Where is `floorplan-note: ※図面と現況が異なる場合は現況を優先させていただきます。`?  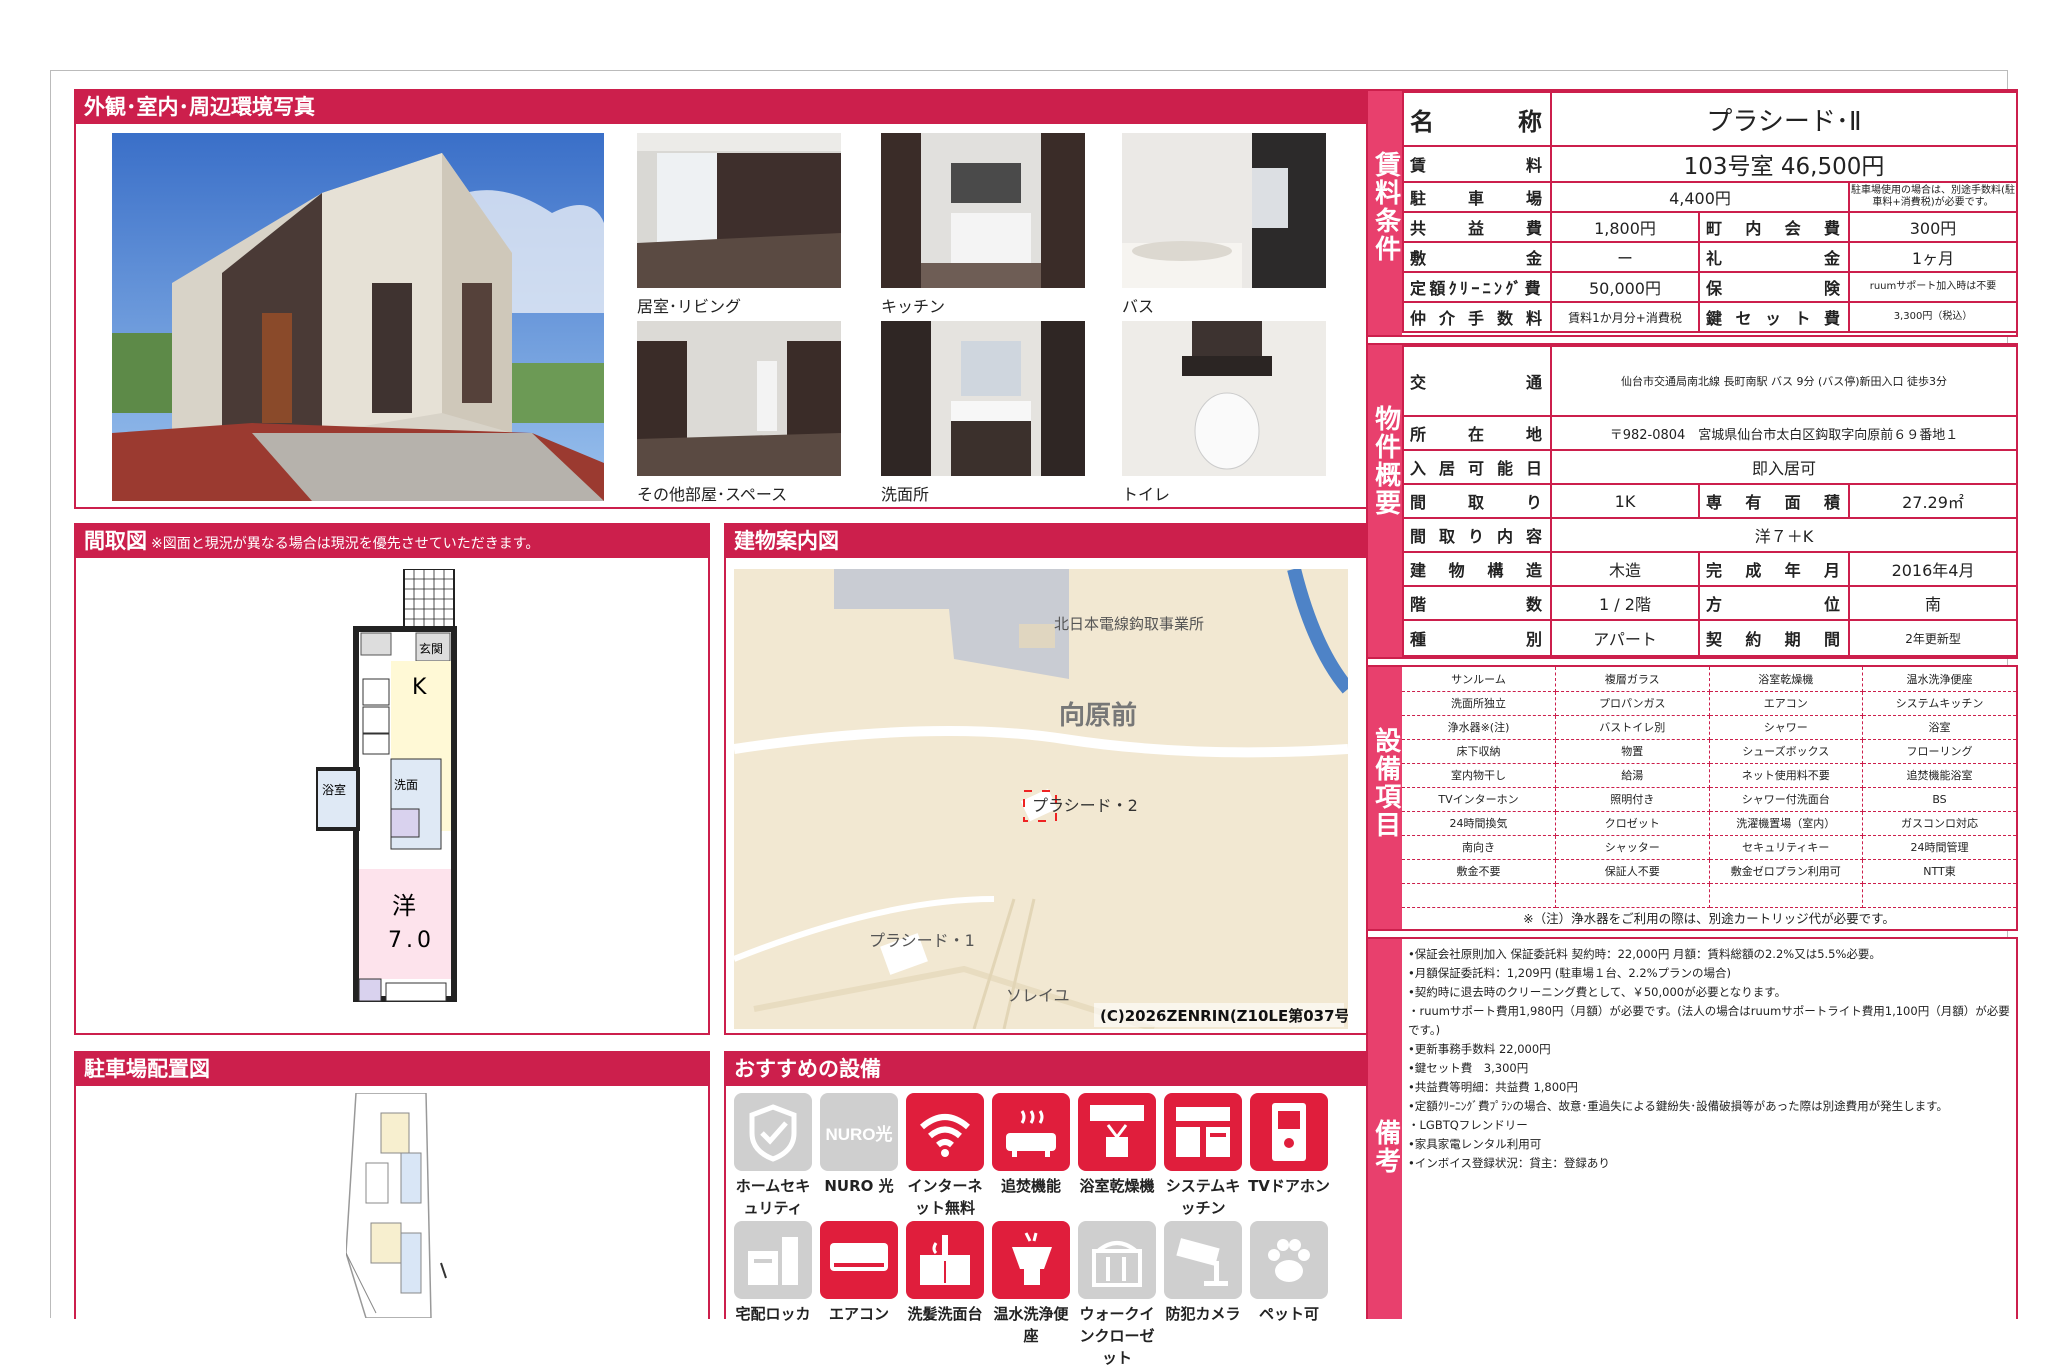
floorplan-note: ※図面と現況が異なる場合は現況を優先させていただきます。 is located at coordinates (345, 544).